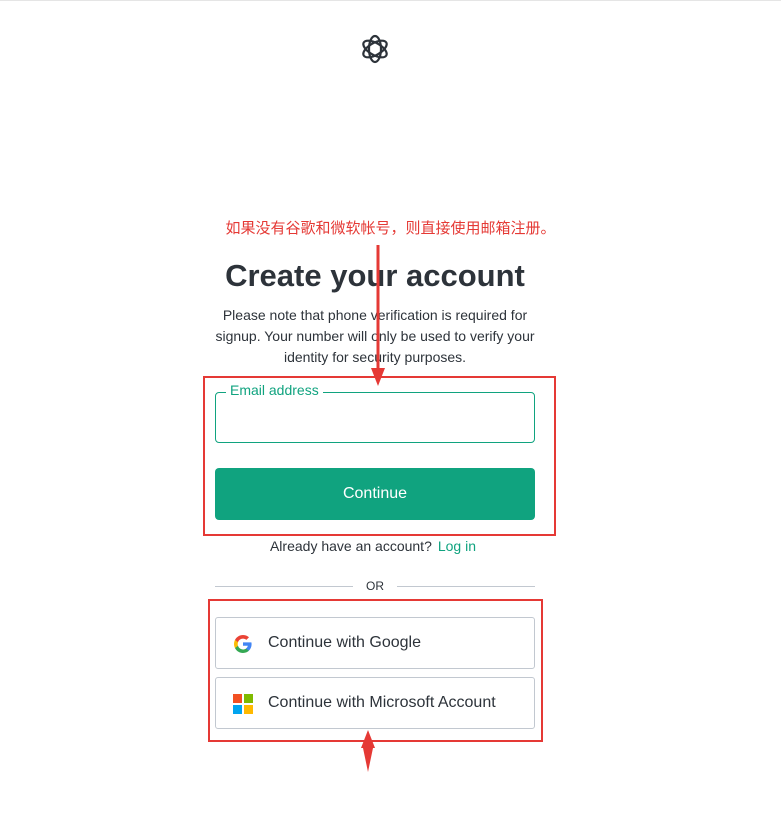 This screenshot has width=781, height=827. I want to click on divider-text: OR, so click(375, 586).